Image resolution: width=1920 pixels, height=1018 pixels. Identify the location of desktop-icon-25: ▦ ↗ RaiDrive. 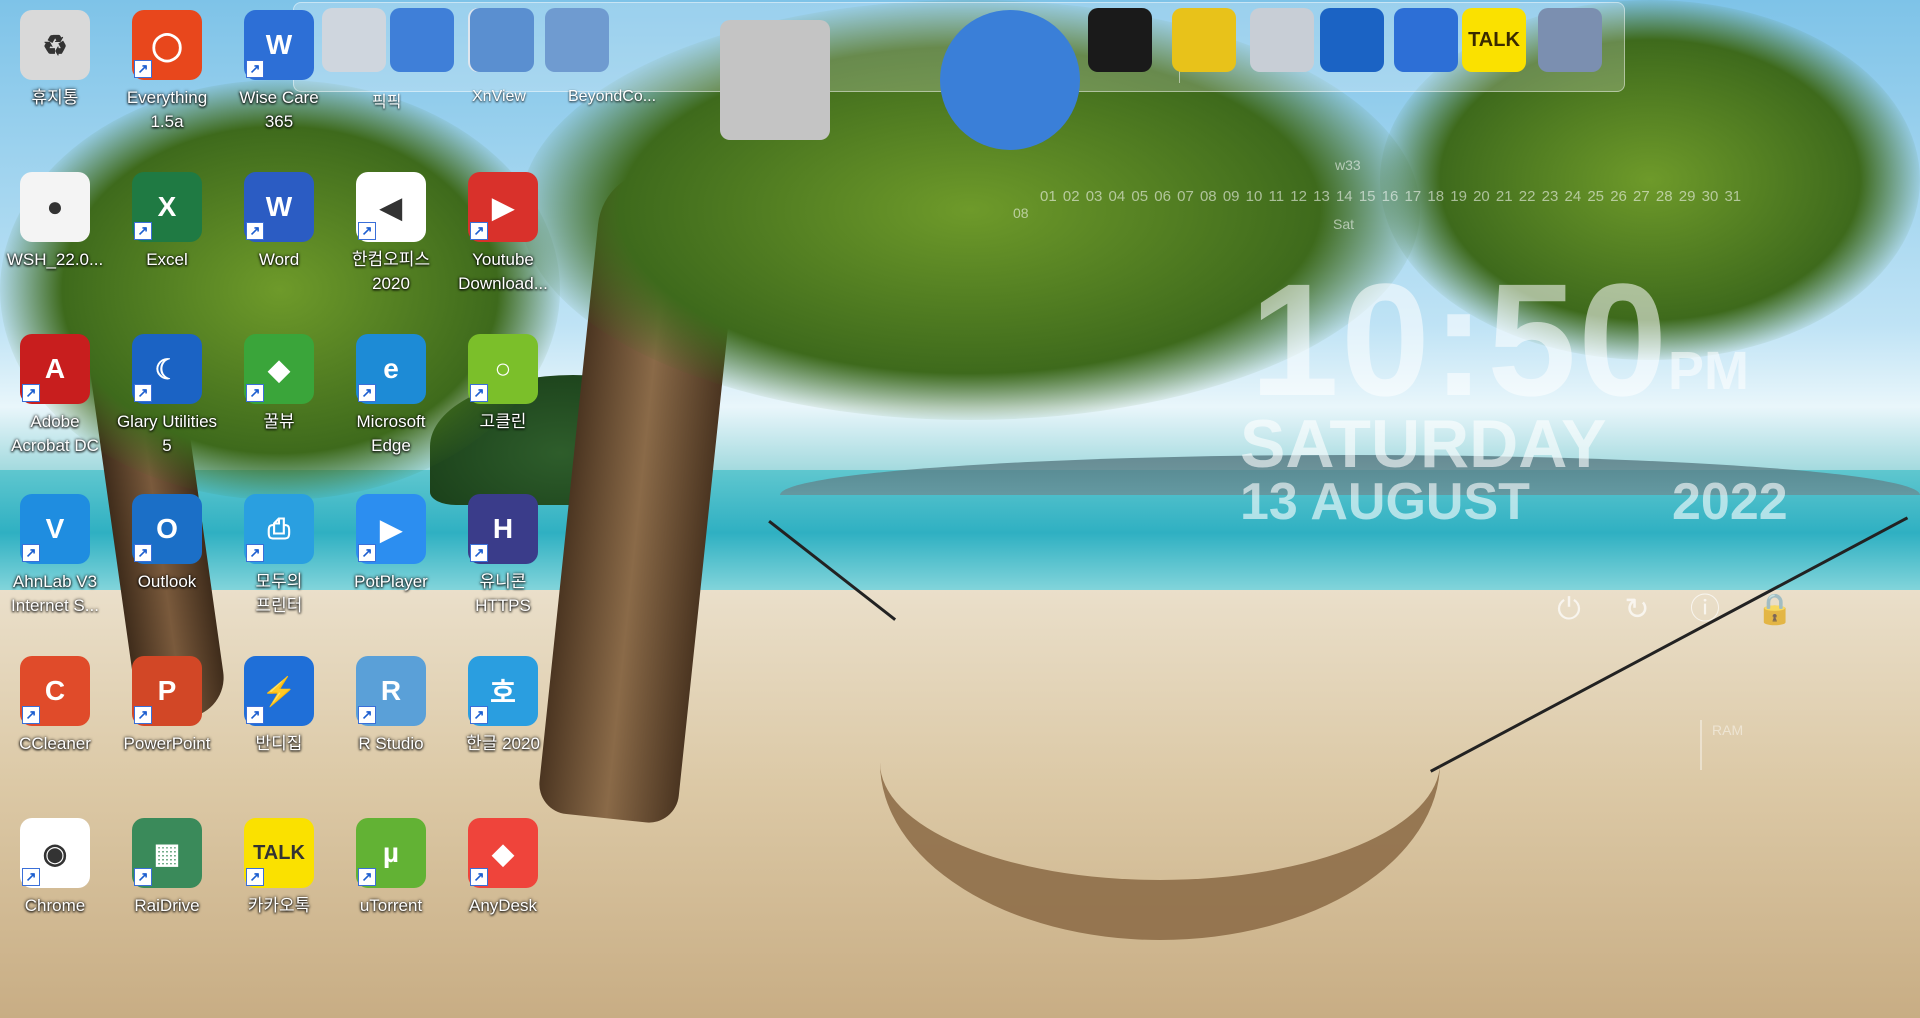
(167, 868).